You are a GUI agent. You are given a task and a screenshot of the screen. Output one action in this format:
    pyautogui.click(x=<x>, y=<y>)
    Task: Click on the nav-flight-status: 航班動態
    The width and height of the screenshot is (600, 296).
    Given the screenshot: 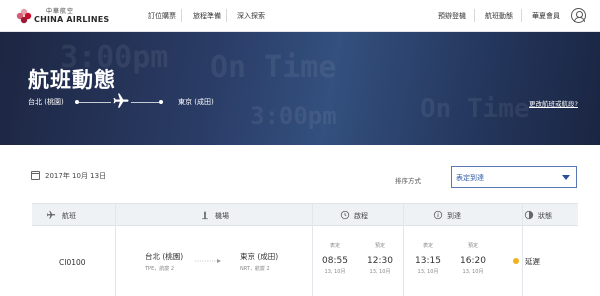 What is the action you would take?
    pyautogui.click(x=499, y=16)
    